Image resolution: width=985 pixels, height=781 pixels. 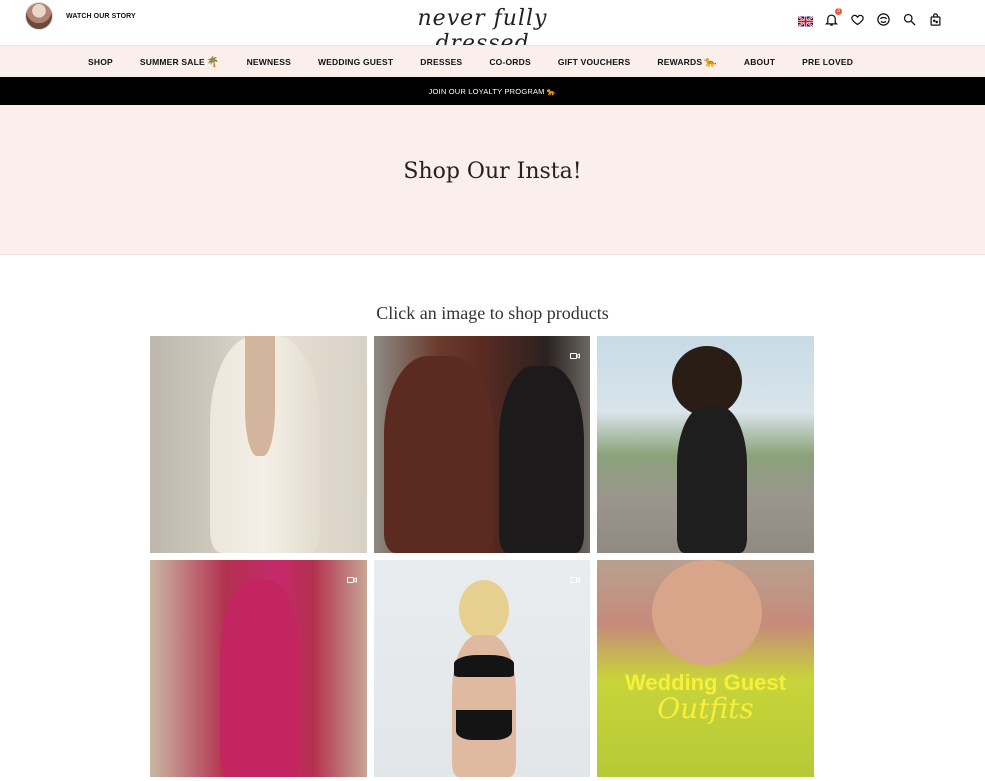 I want to click on palm-tree-icon: 🌴, so click(x=213, y=62).